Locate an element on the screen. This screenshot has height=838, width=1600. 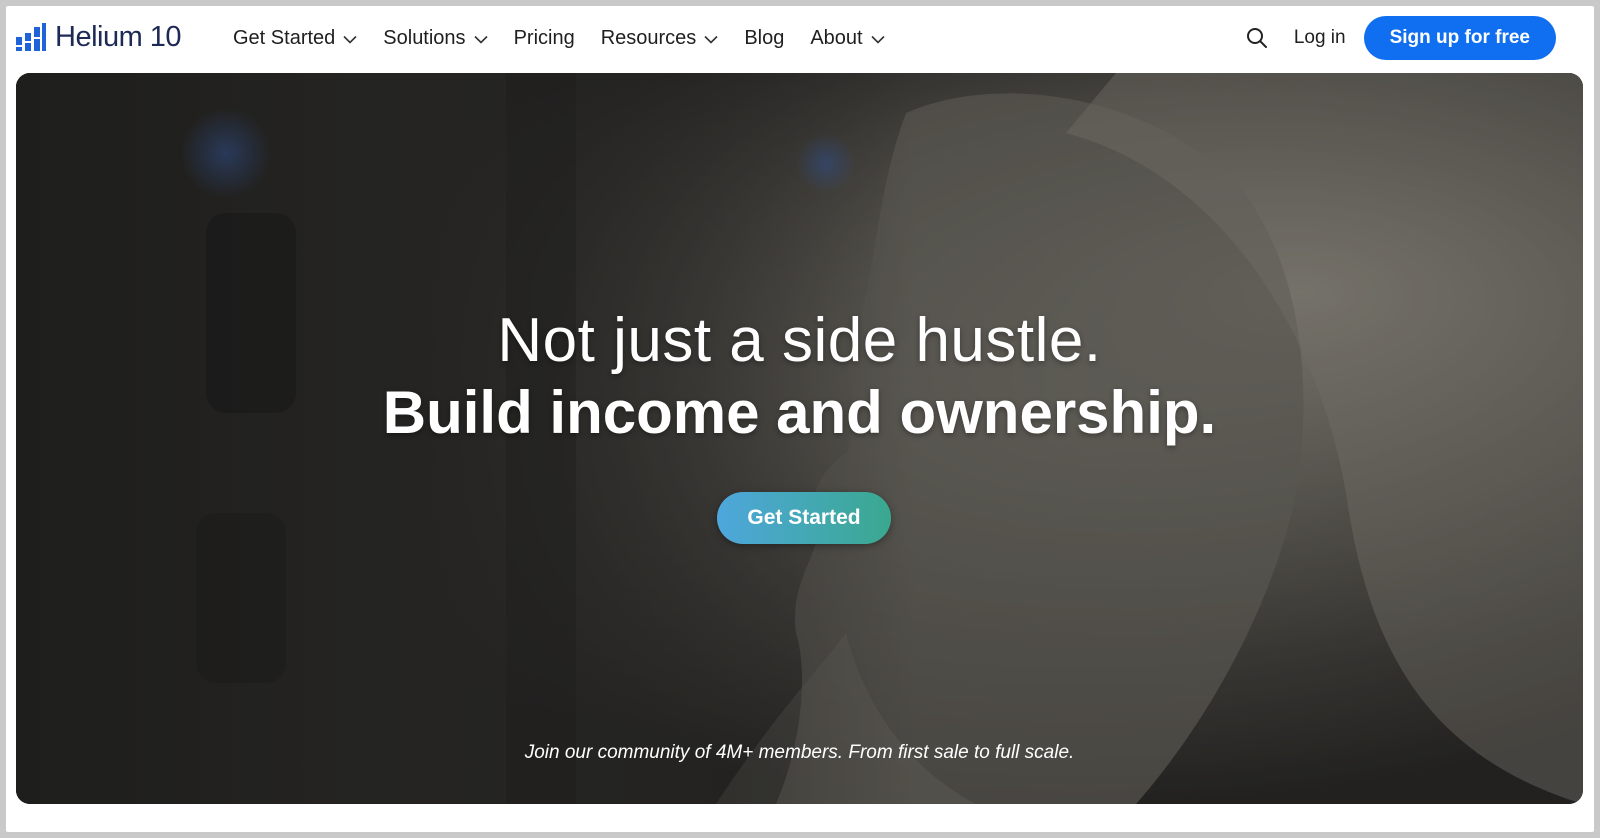
nav-item-solutions: Solutions is located at coordinates (435, 38).